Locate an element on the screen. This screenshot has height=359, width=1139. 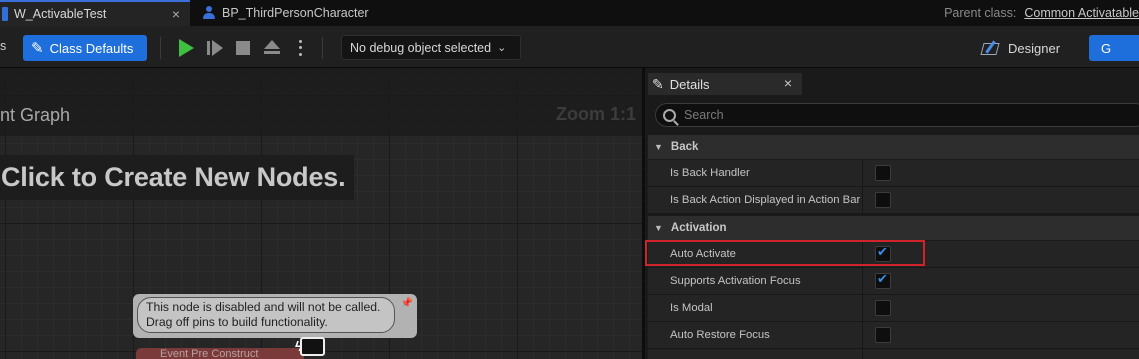
event-node-header: Event Pre Construct is located at coordinates (220, 353).